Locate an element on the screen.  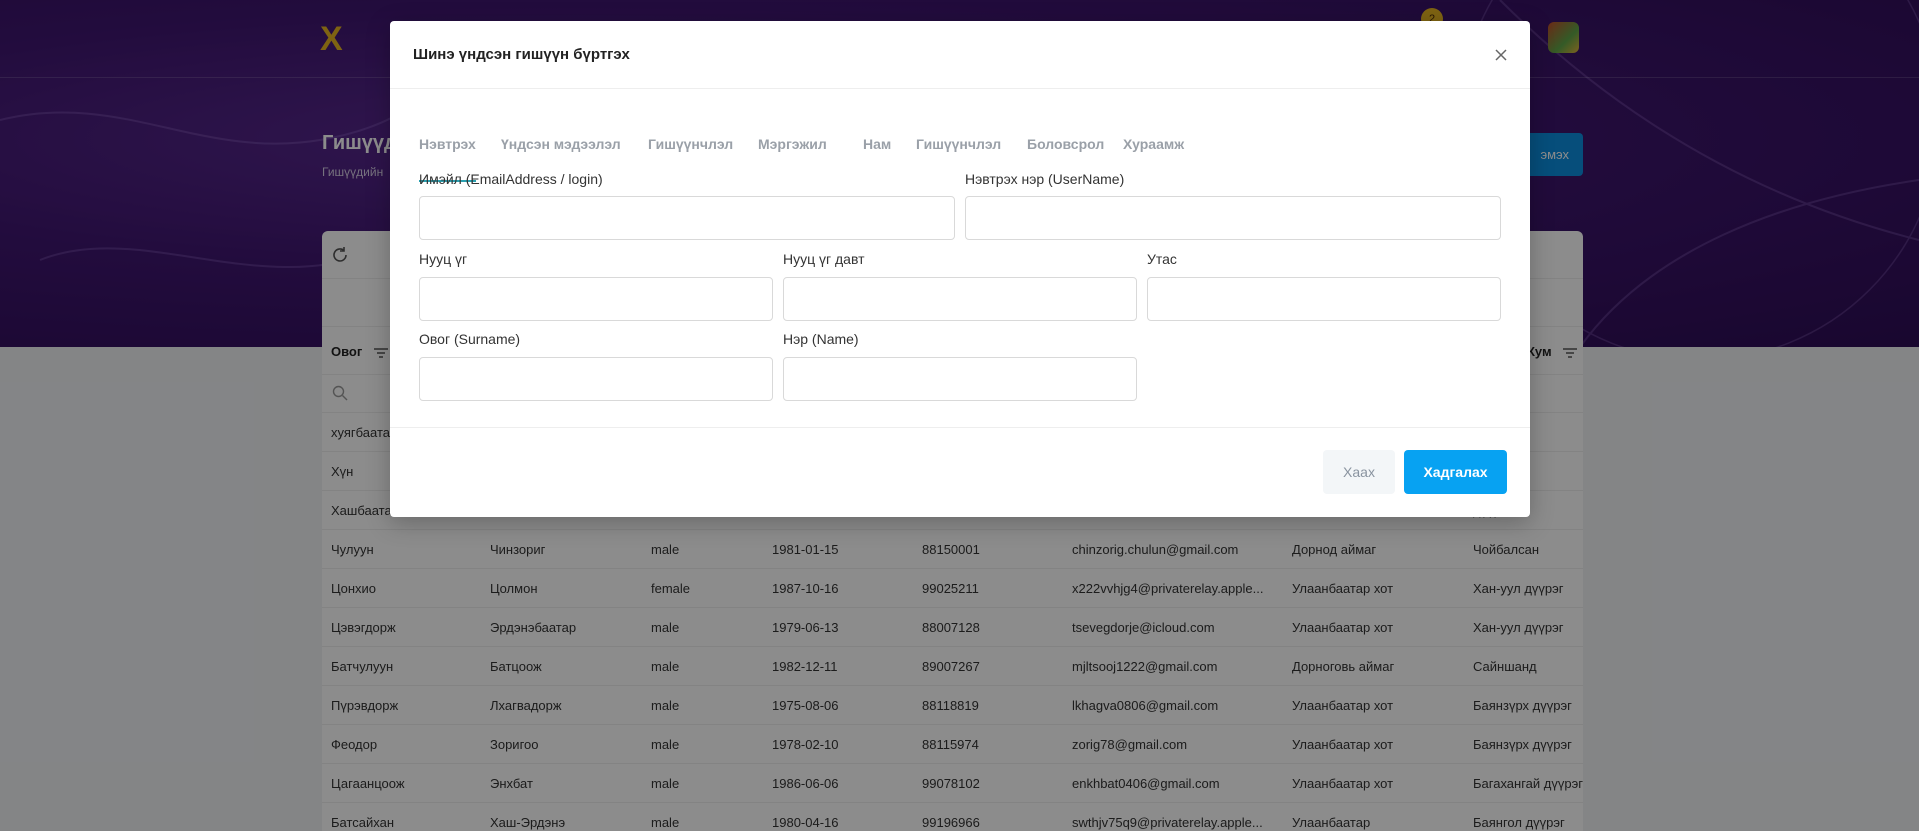
password-repeat-label: Нууц үг давт is located at coordinates (824, 259).